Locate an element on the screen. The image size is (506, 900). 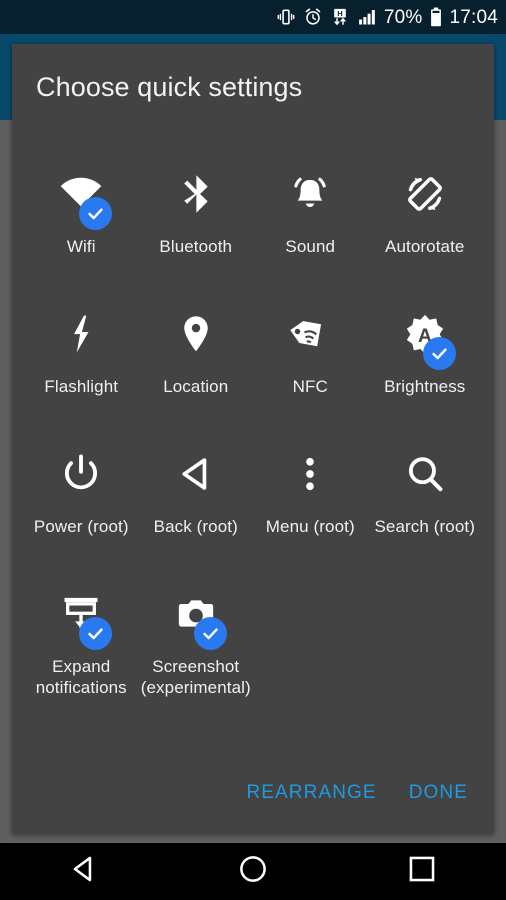
status-bar: H 70% 17:04 is located at coordinates (253, 17).